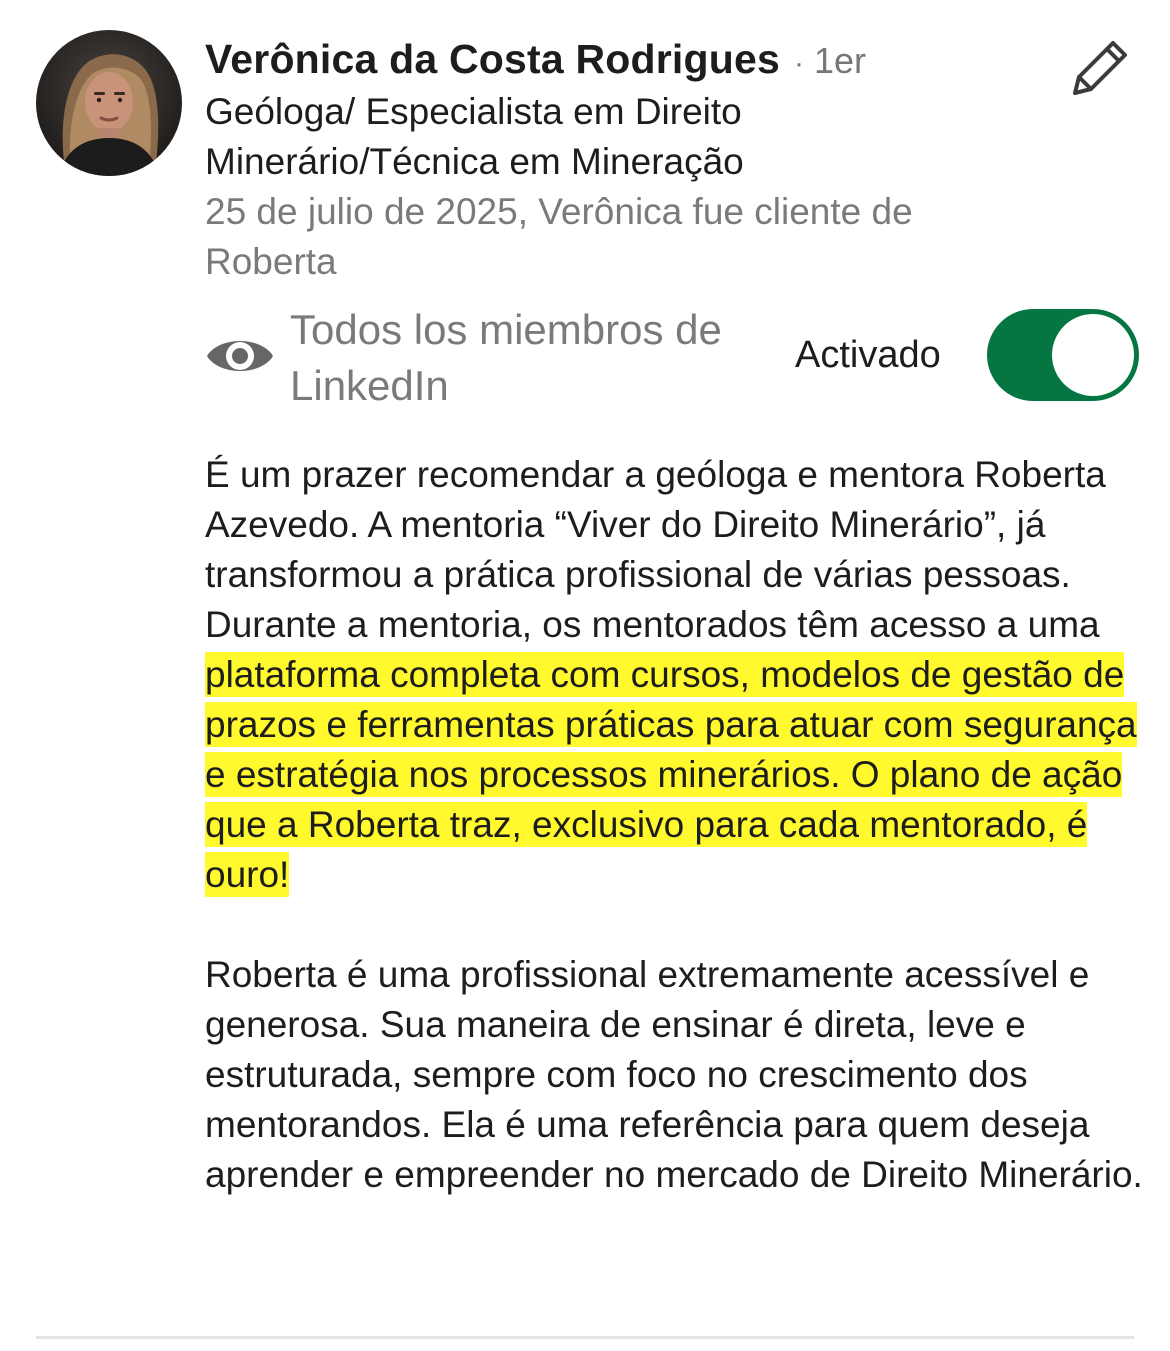 The image size is (1170, 1351). I want to click on toggle-status-label: Activado, so click(868, 355).